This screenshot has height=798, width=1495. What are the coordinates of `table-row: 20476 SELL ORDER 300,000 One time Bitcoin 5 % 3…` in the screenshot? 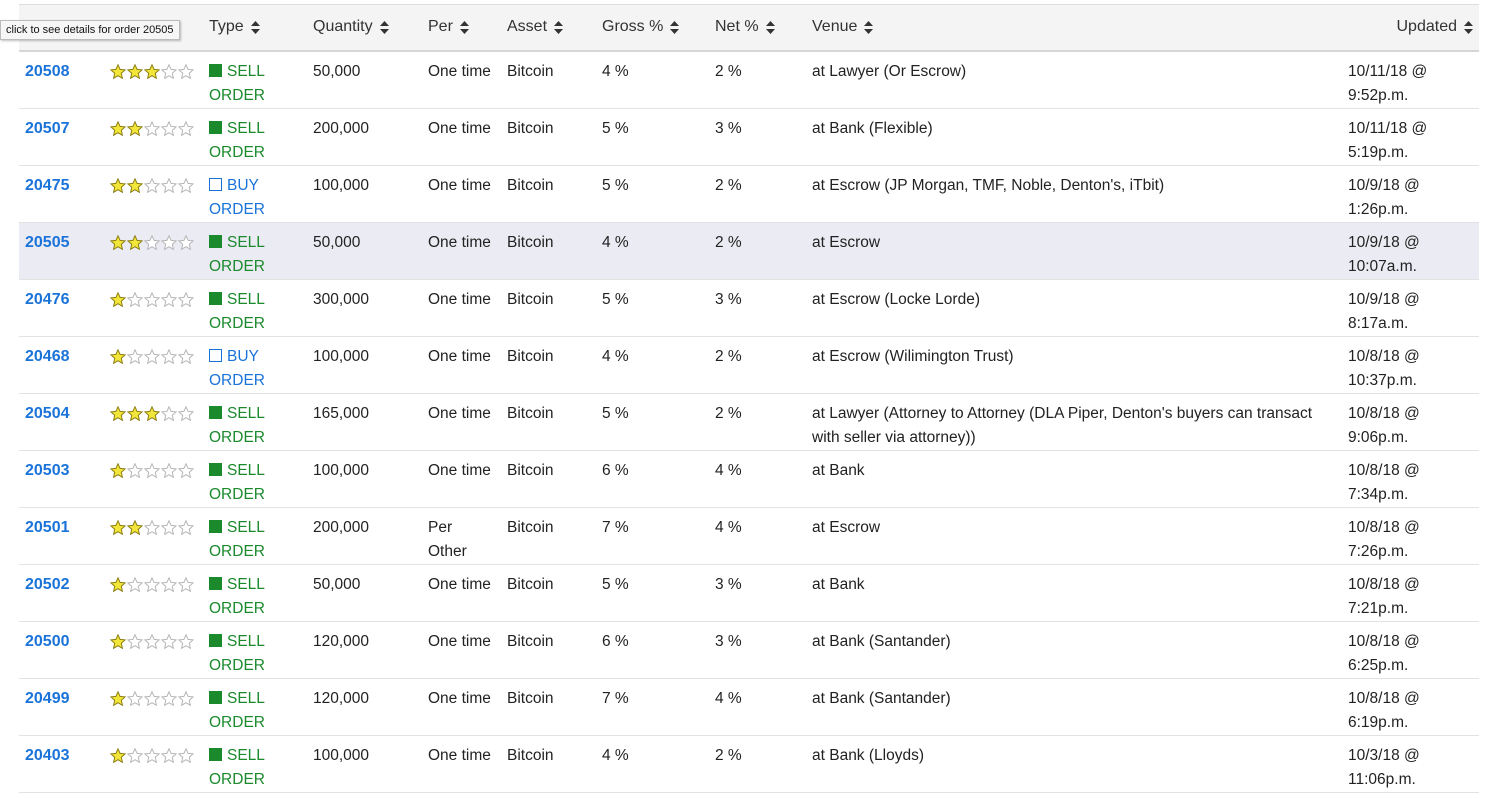 It's located at (749, 307).